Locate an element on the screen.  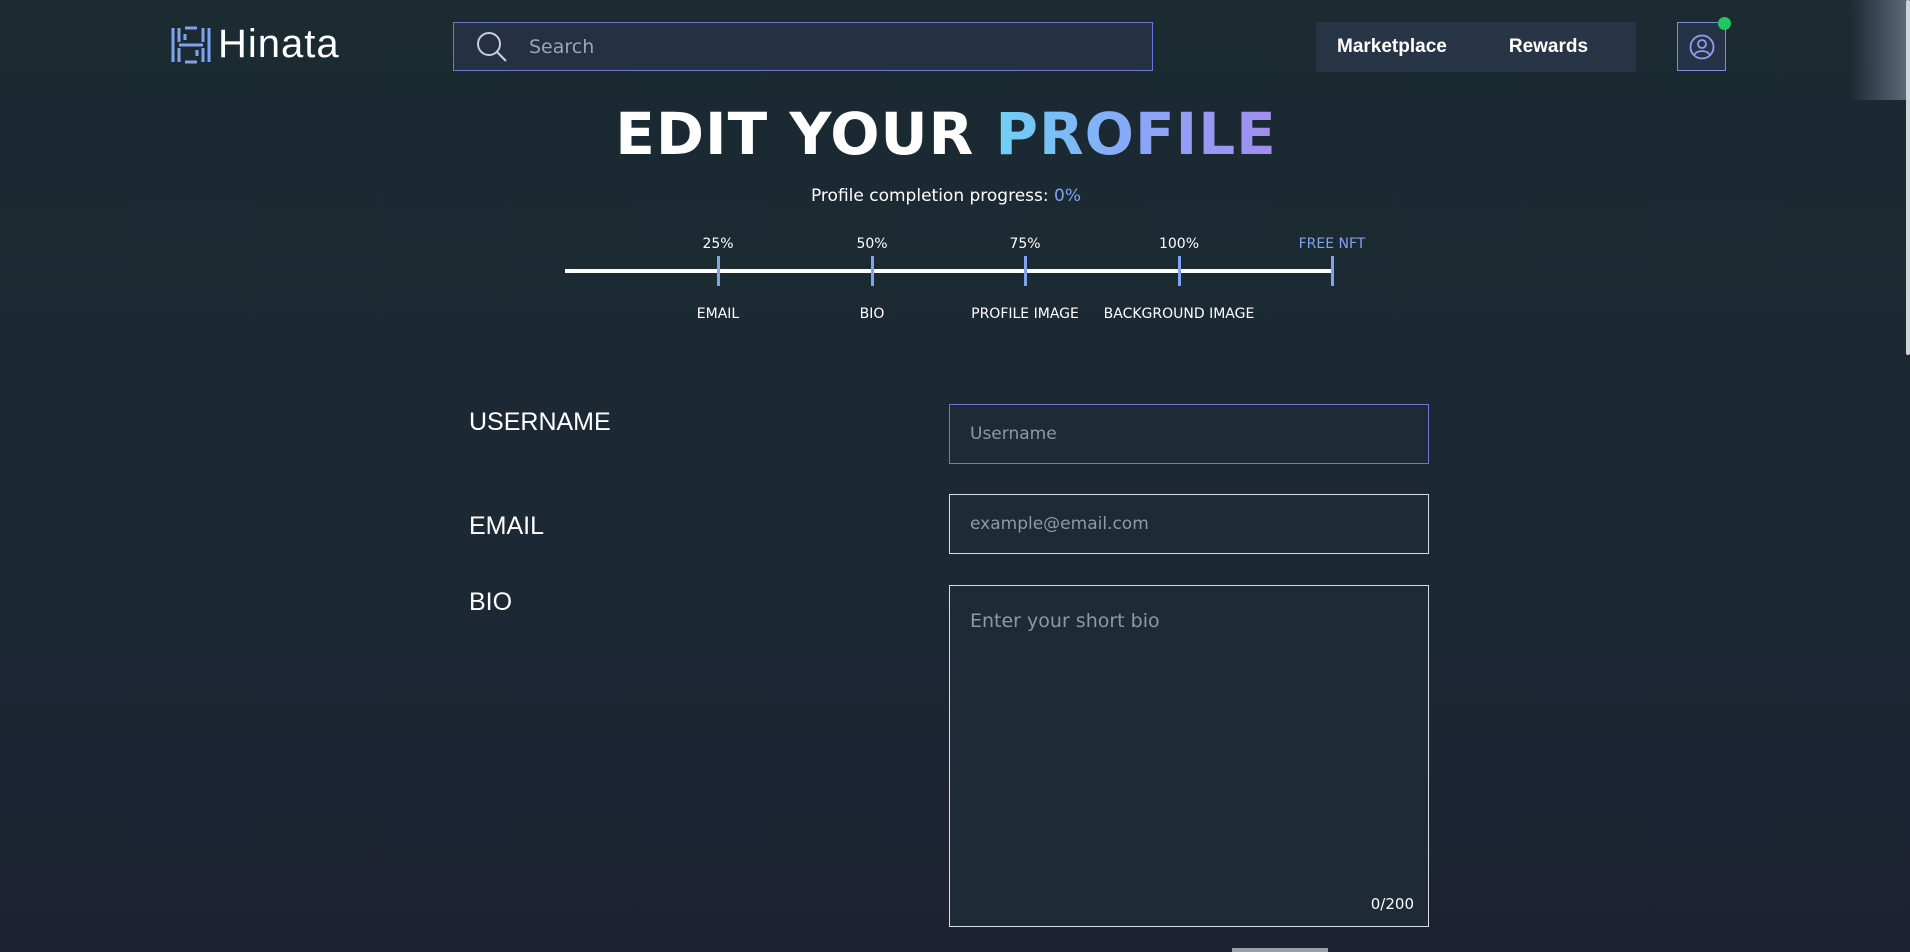
email-label: EMAIL is located at coordinates (507, 526).